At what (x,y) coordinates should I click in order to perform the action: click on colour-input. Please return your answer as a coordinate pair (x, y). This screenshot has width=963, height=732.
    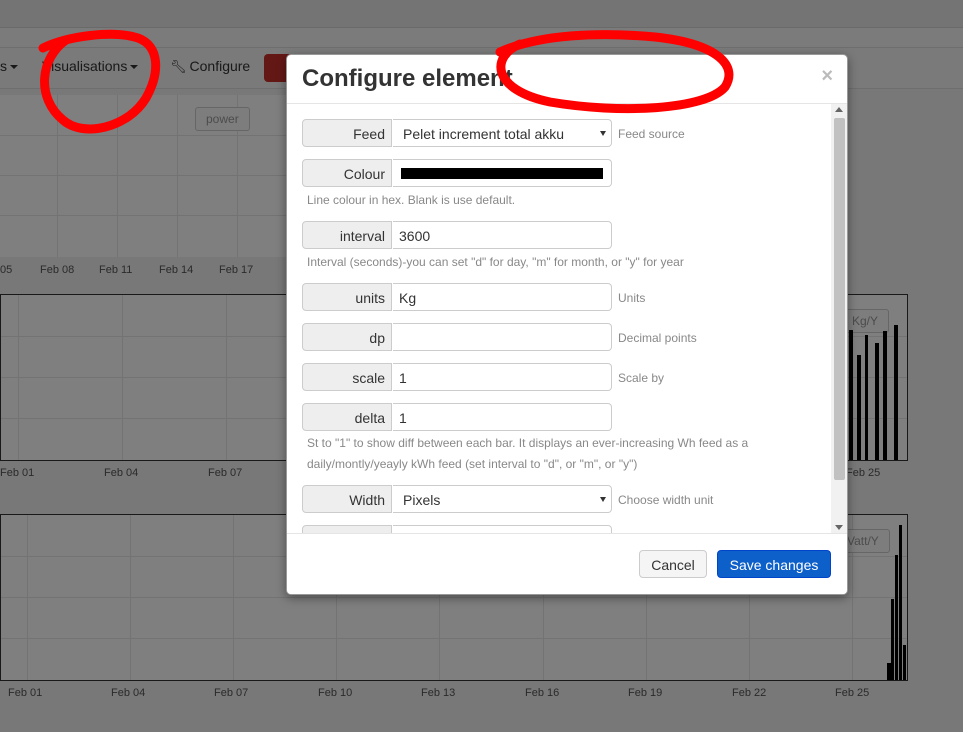
    Looking at the image, I should click on (502, 173).